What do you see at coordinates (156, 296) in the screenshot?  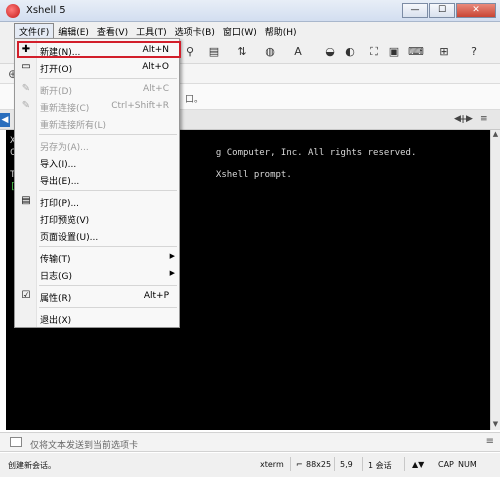 I see `menu-item-shortcut: Alt+P` at bounding box center [156, 296].